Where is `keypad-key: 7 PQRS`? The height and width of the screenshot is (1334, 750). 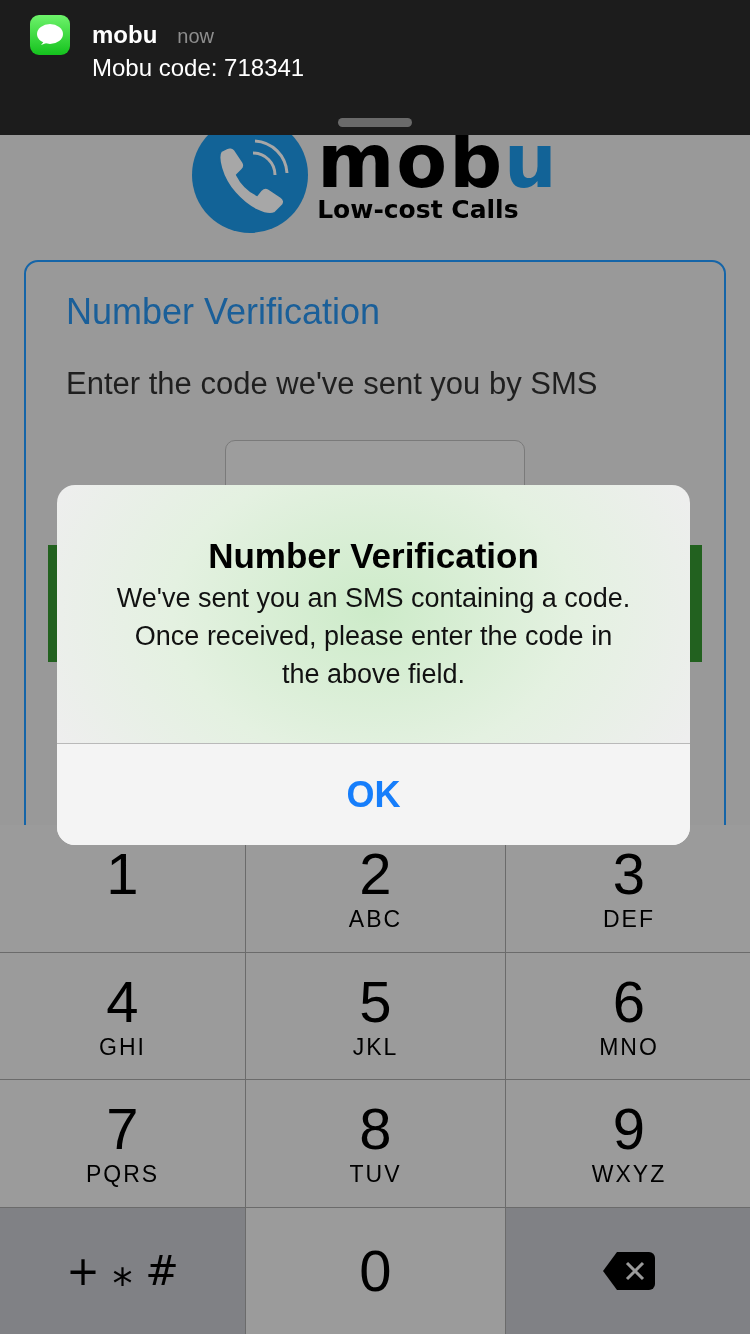
keypad-key: 7 PQRS is located at coordinates (122, 1143).